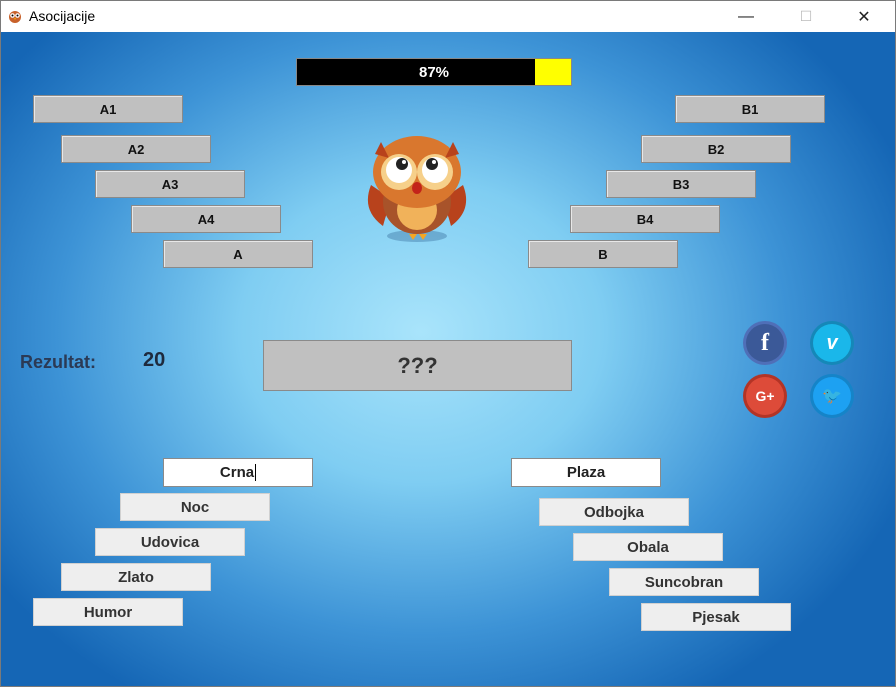  What do you see at coordinates (832, 396) in the screenshot?
I see `twitter-icon: 🐦` at bounding box center [832, 396].